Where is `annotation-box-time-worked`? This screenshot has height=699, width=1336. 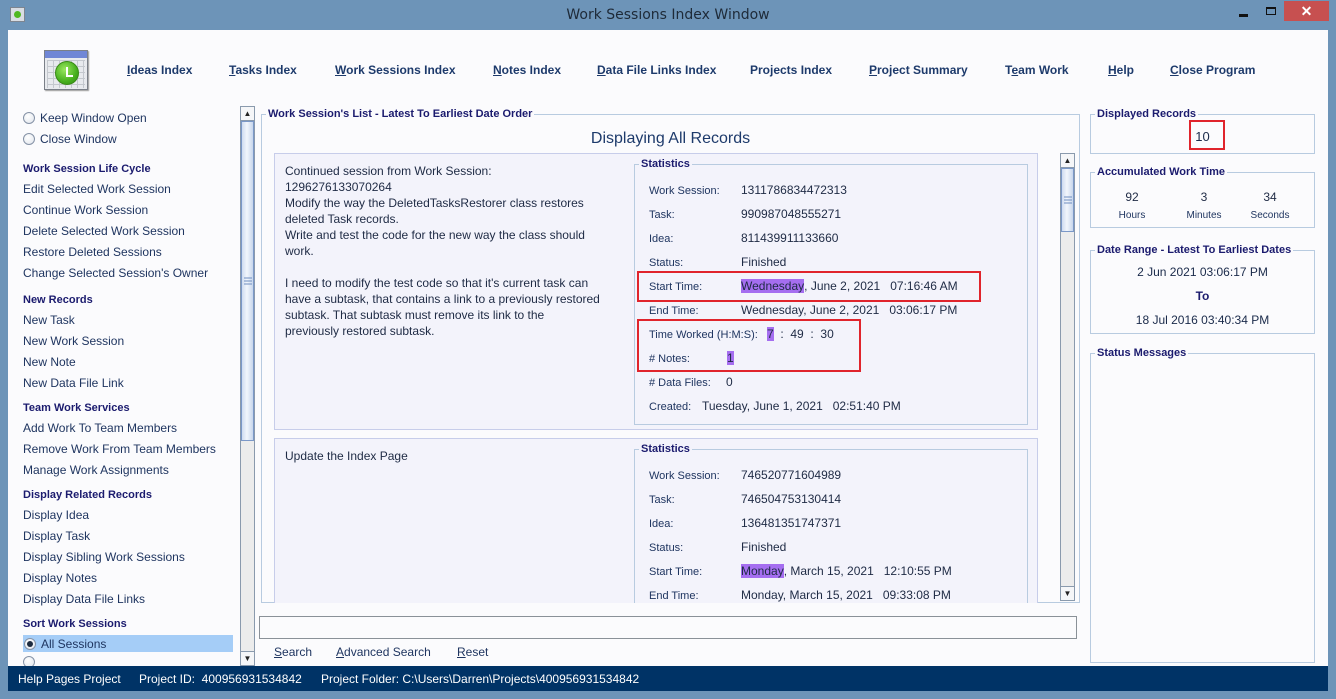 annotation-box-time-worked is located at coordinates (749, 345).